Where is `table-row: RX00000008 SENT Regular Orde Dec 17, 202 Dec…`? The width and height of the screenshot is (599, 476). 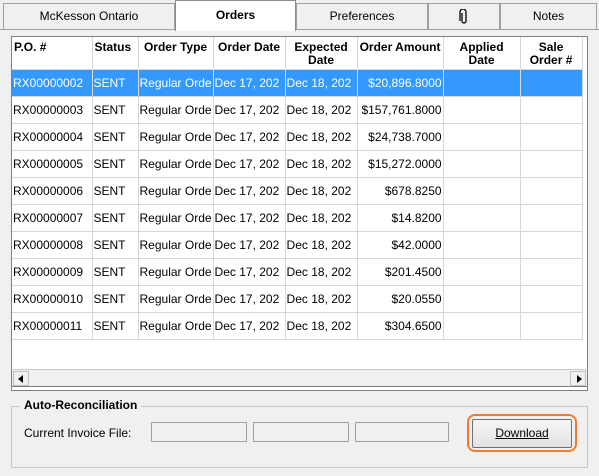
table-row: RX00000008 SENT Regular Orde Dec 17, 202 Dec… is located at coordinates (297, 245).